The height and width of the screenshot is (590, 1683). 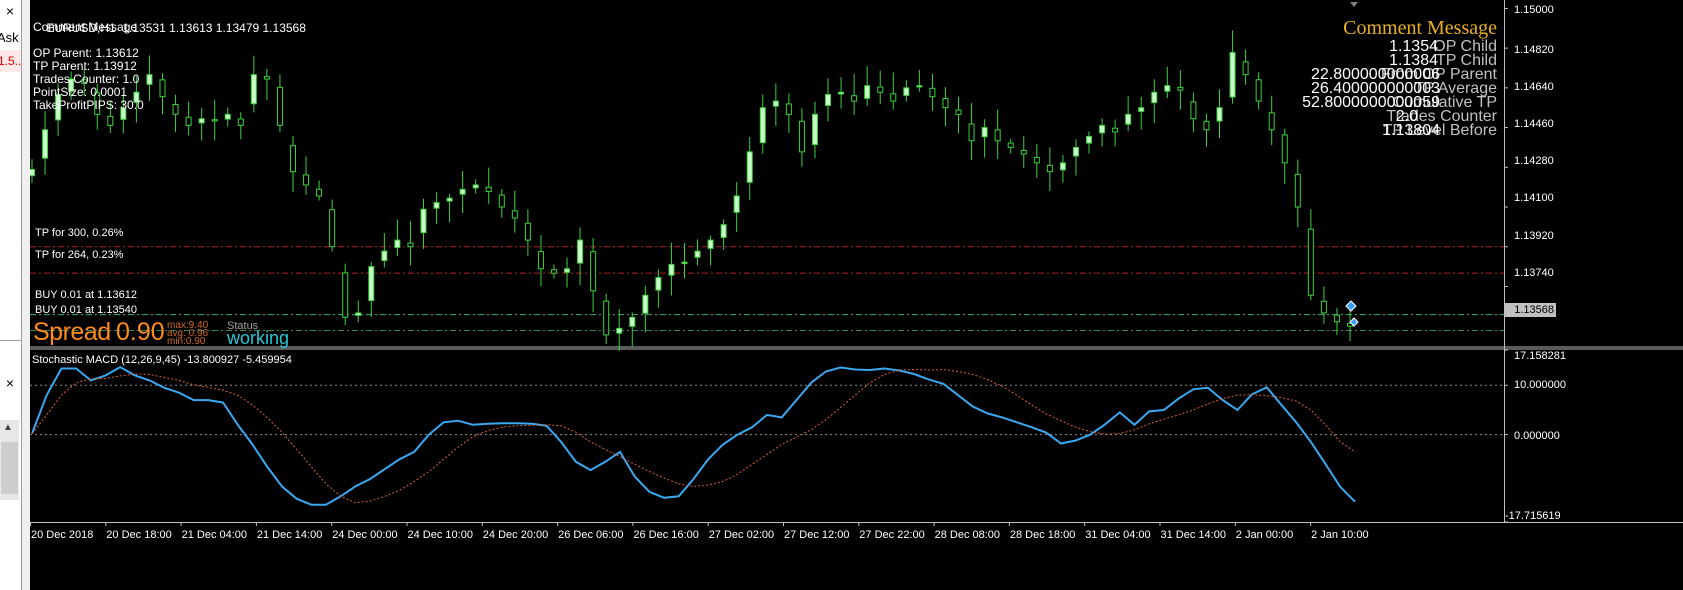 I want to click on comment-line: Comment Message, so click(x=85, y=27).